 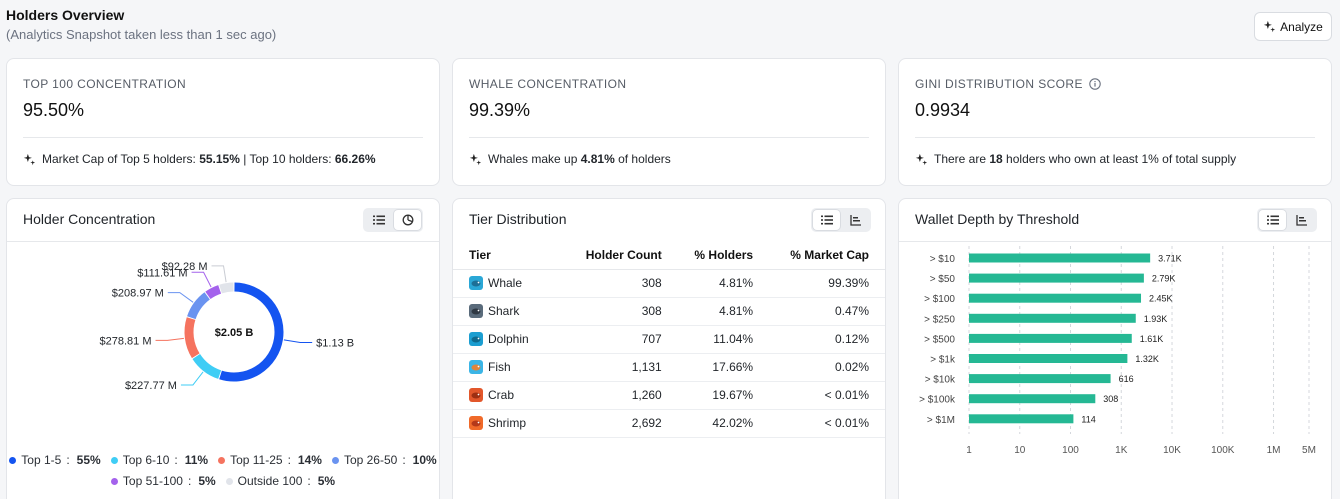 What do you see at coordinates (518, 219) in the screenshot?
I see `card-title: Tier Distribution` at bounding box center [518, 219].